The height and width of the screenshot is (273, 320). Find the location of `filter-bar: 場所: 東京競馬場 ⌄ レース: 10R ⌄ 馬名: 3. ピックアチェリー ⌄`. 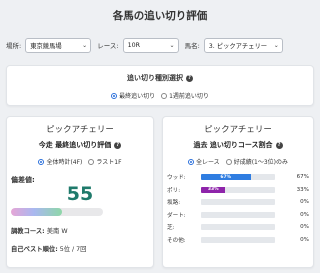

filter-bar: 場所: 東京競馬場 ⌄ レース: 10R ⌄ 馬名: 3. ピックアチェリー ⌄ is located at coordinates (144, 45).